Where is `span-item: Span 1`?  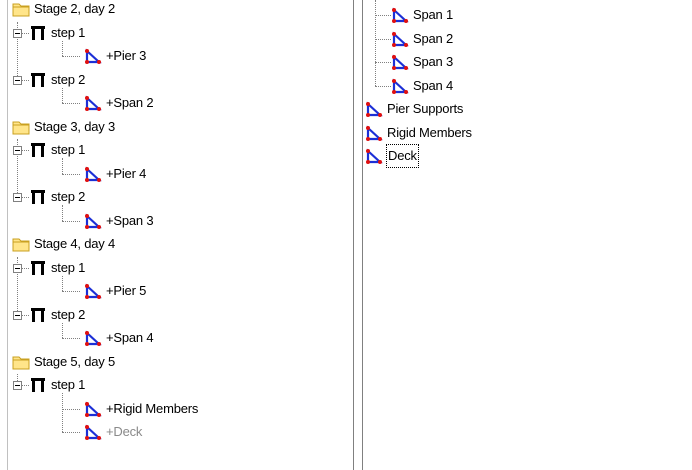 span-item: Span 1 is located at coordinates (422, 15).